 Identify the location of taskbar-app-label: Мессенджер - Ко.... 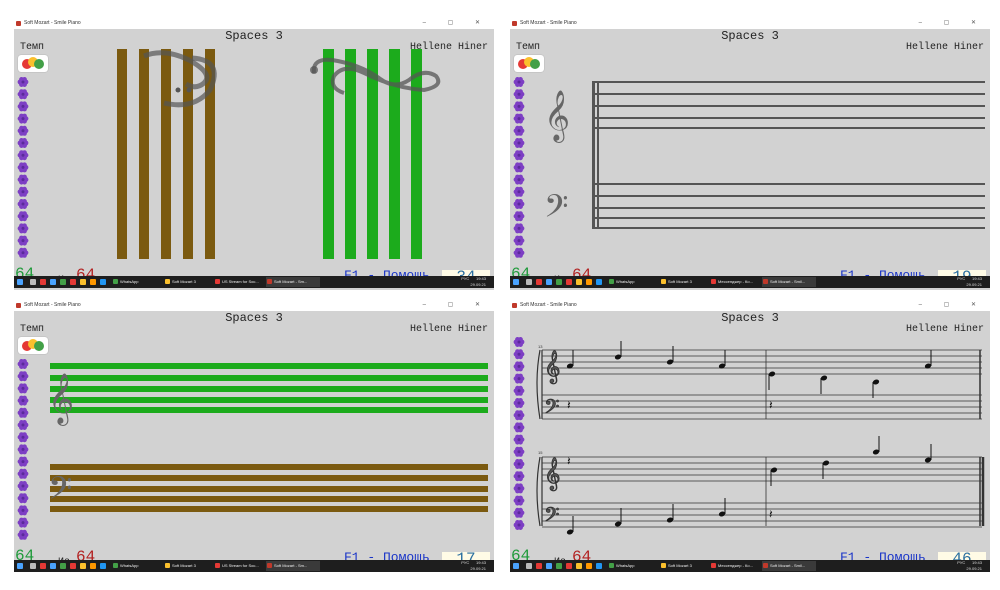
(735, 565).